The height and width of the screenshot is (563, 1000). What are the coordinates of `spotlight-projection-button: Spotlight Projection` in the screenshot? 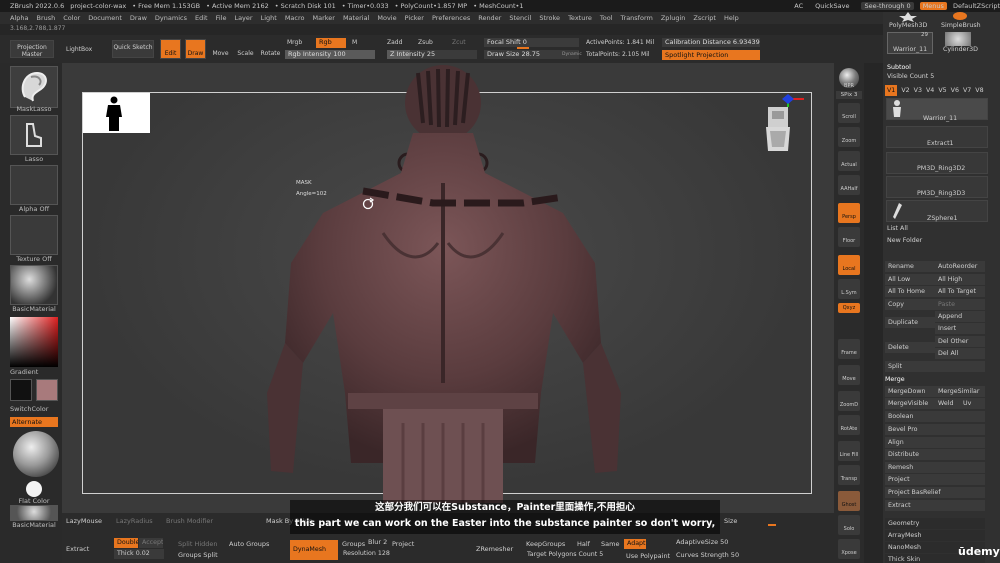 It's located at (711, 55).